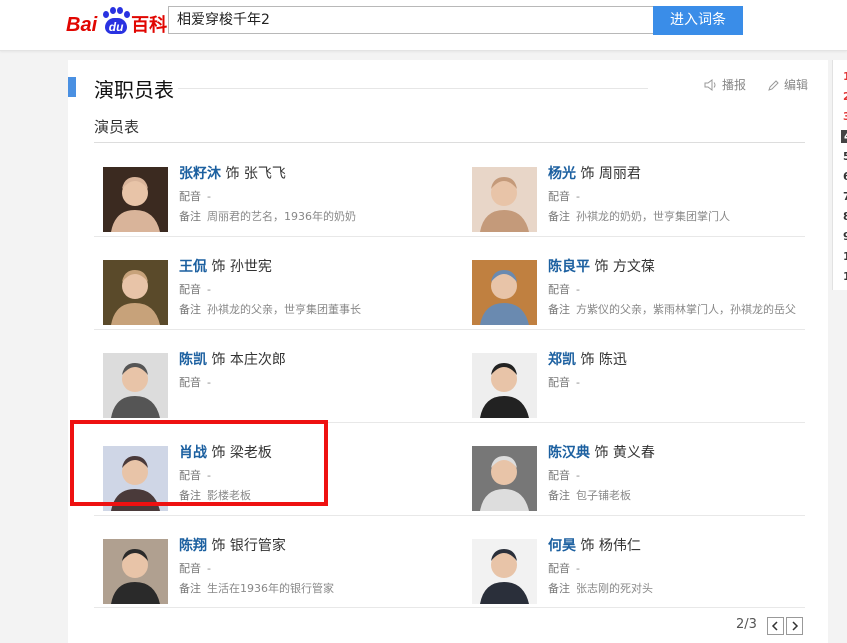  I want to click on pagination-text: 2/3, so click(746, 624).